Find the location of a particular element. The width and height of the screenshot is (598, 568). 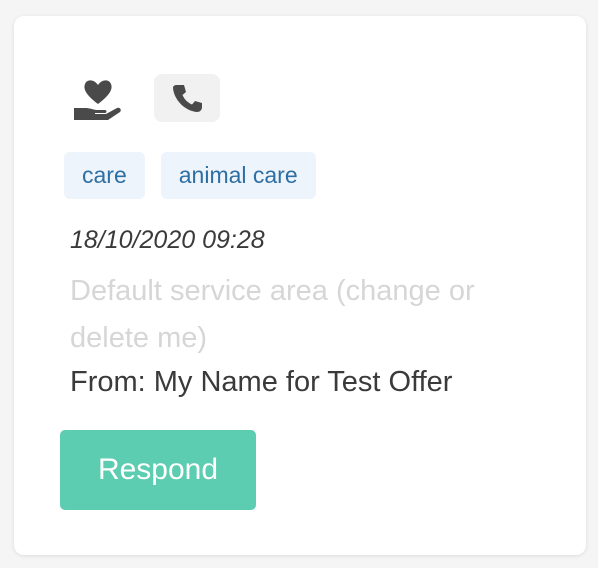

tag-care: care is located at coordinates (104, 175).